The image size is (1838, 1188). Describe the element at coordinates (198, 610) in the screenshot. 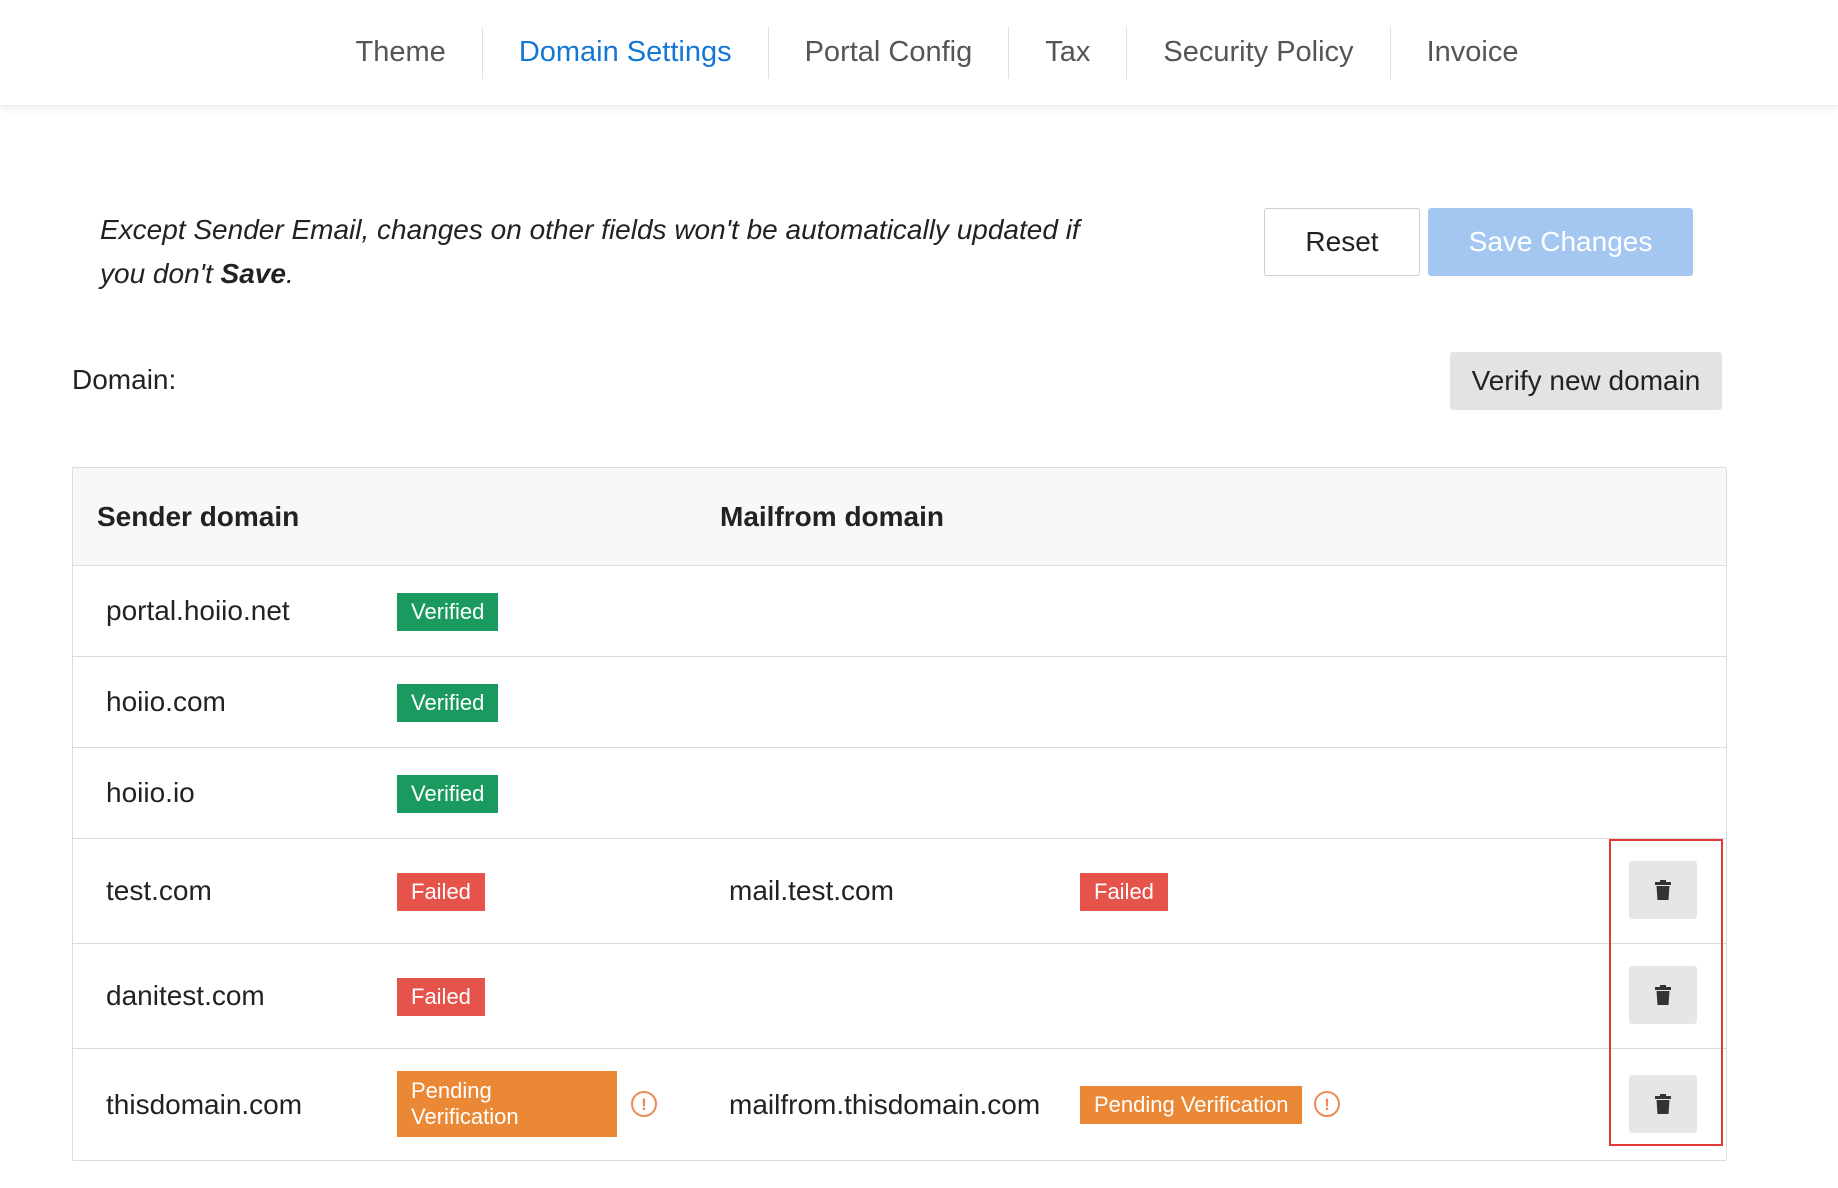

I see `sender-domain-cell: portal.hoiio.net` at that location.